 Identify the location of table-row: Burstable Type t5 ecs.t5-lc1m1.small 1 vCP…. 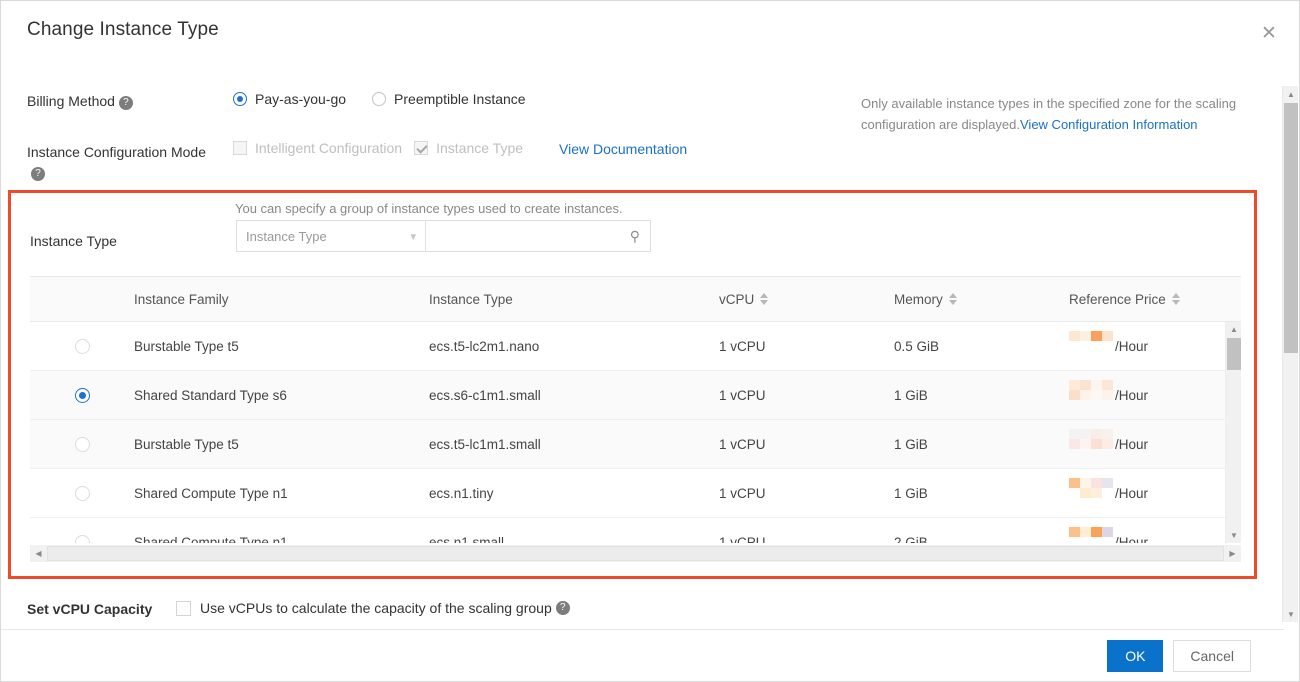
(635, 444).